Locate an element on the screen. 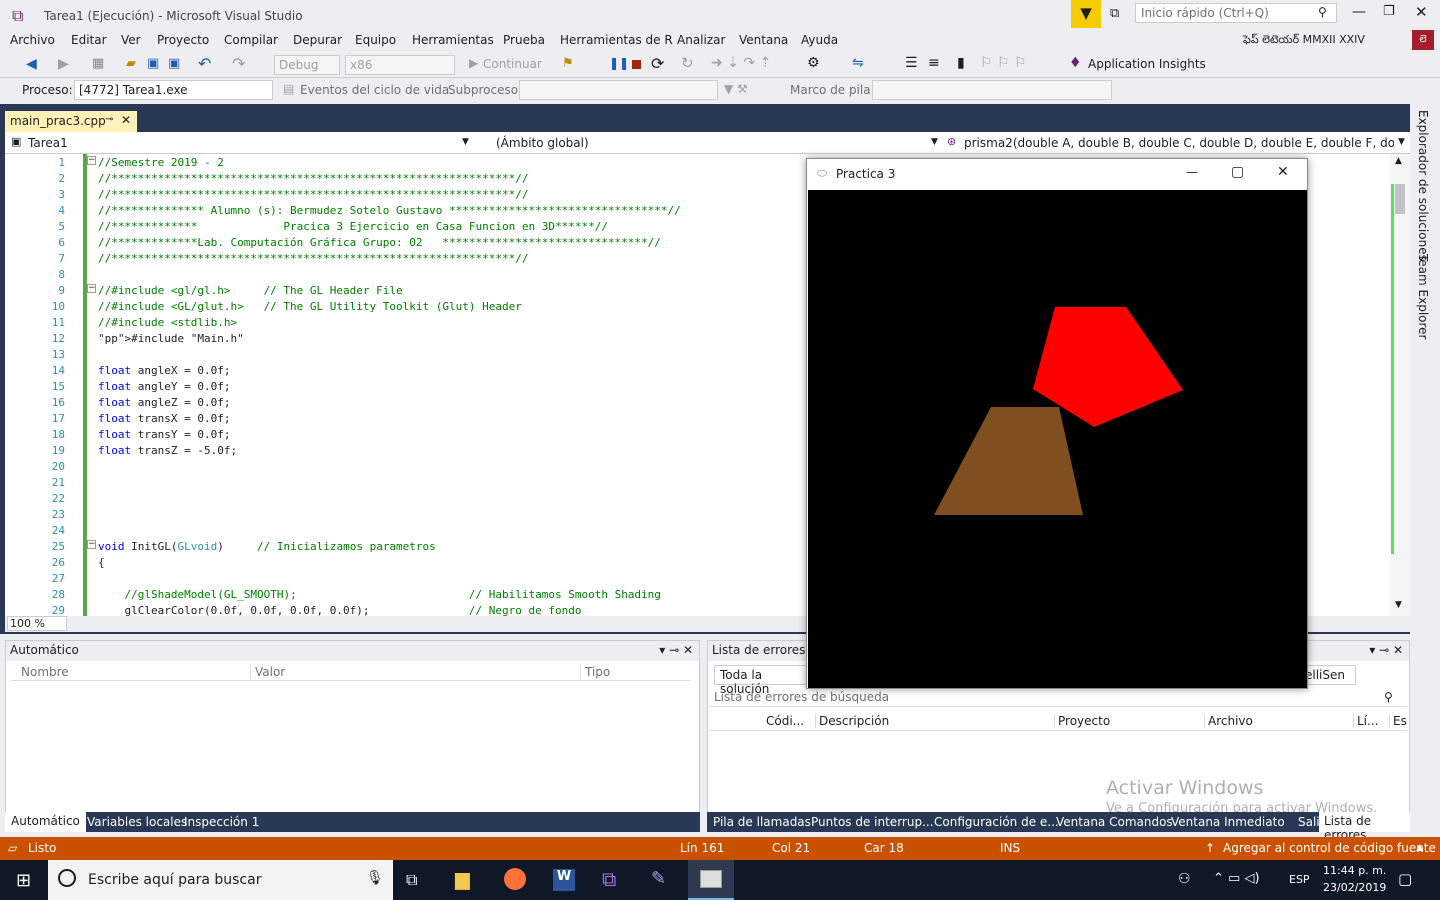 This screenshot has width=1440, height=900. error-search-input: Lista de errores de búsqueda is located at coordinates (1058, 698).